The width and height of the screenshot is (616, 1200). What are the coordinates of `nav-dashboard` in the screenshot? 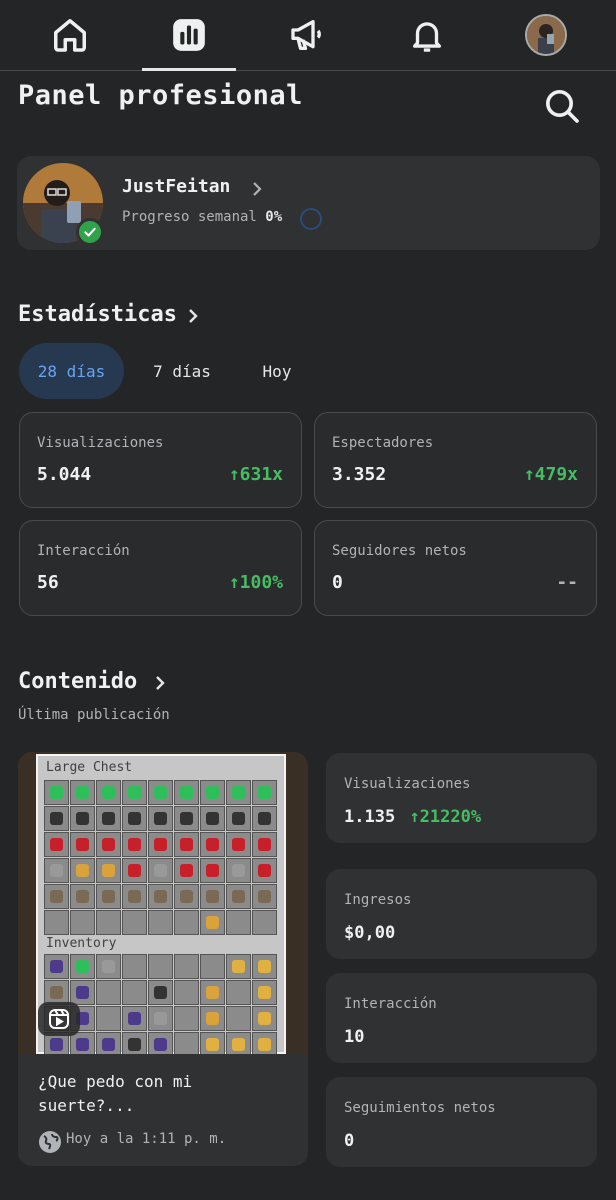 It's located at (189, 35).